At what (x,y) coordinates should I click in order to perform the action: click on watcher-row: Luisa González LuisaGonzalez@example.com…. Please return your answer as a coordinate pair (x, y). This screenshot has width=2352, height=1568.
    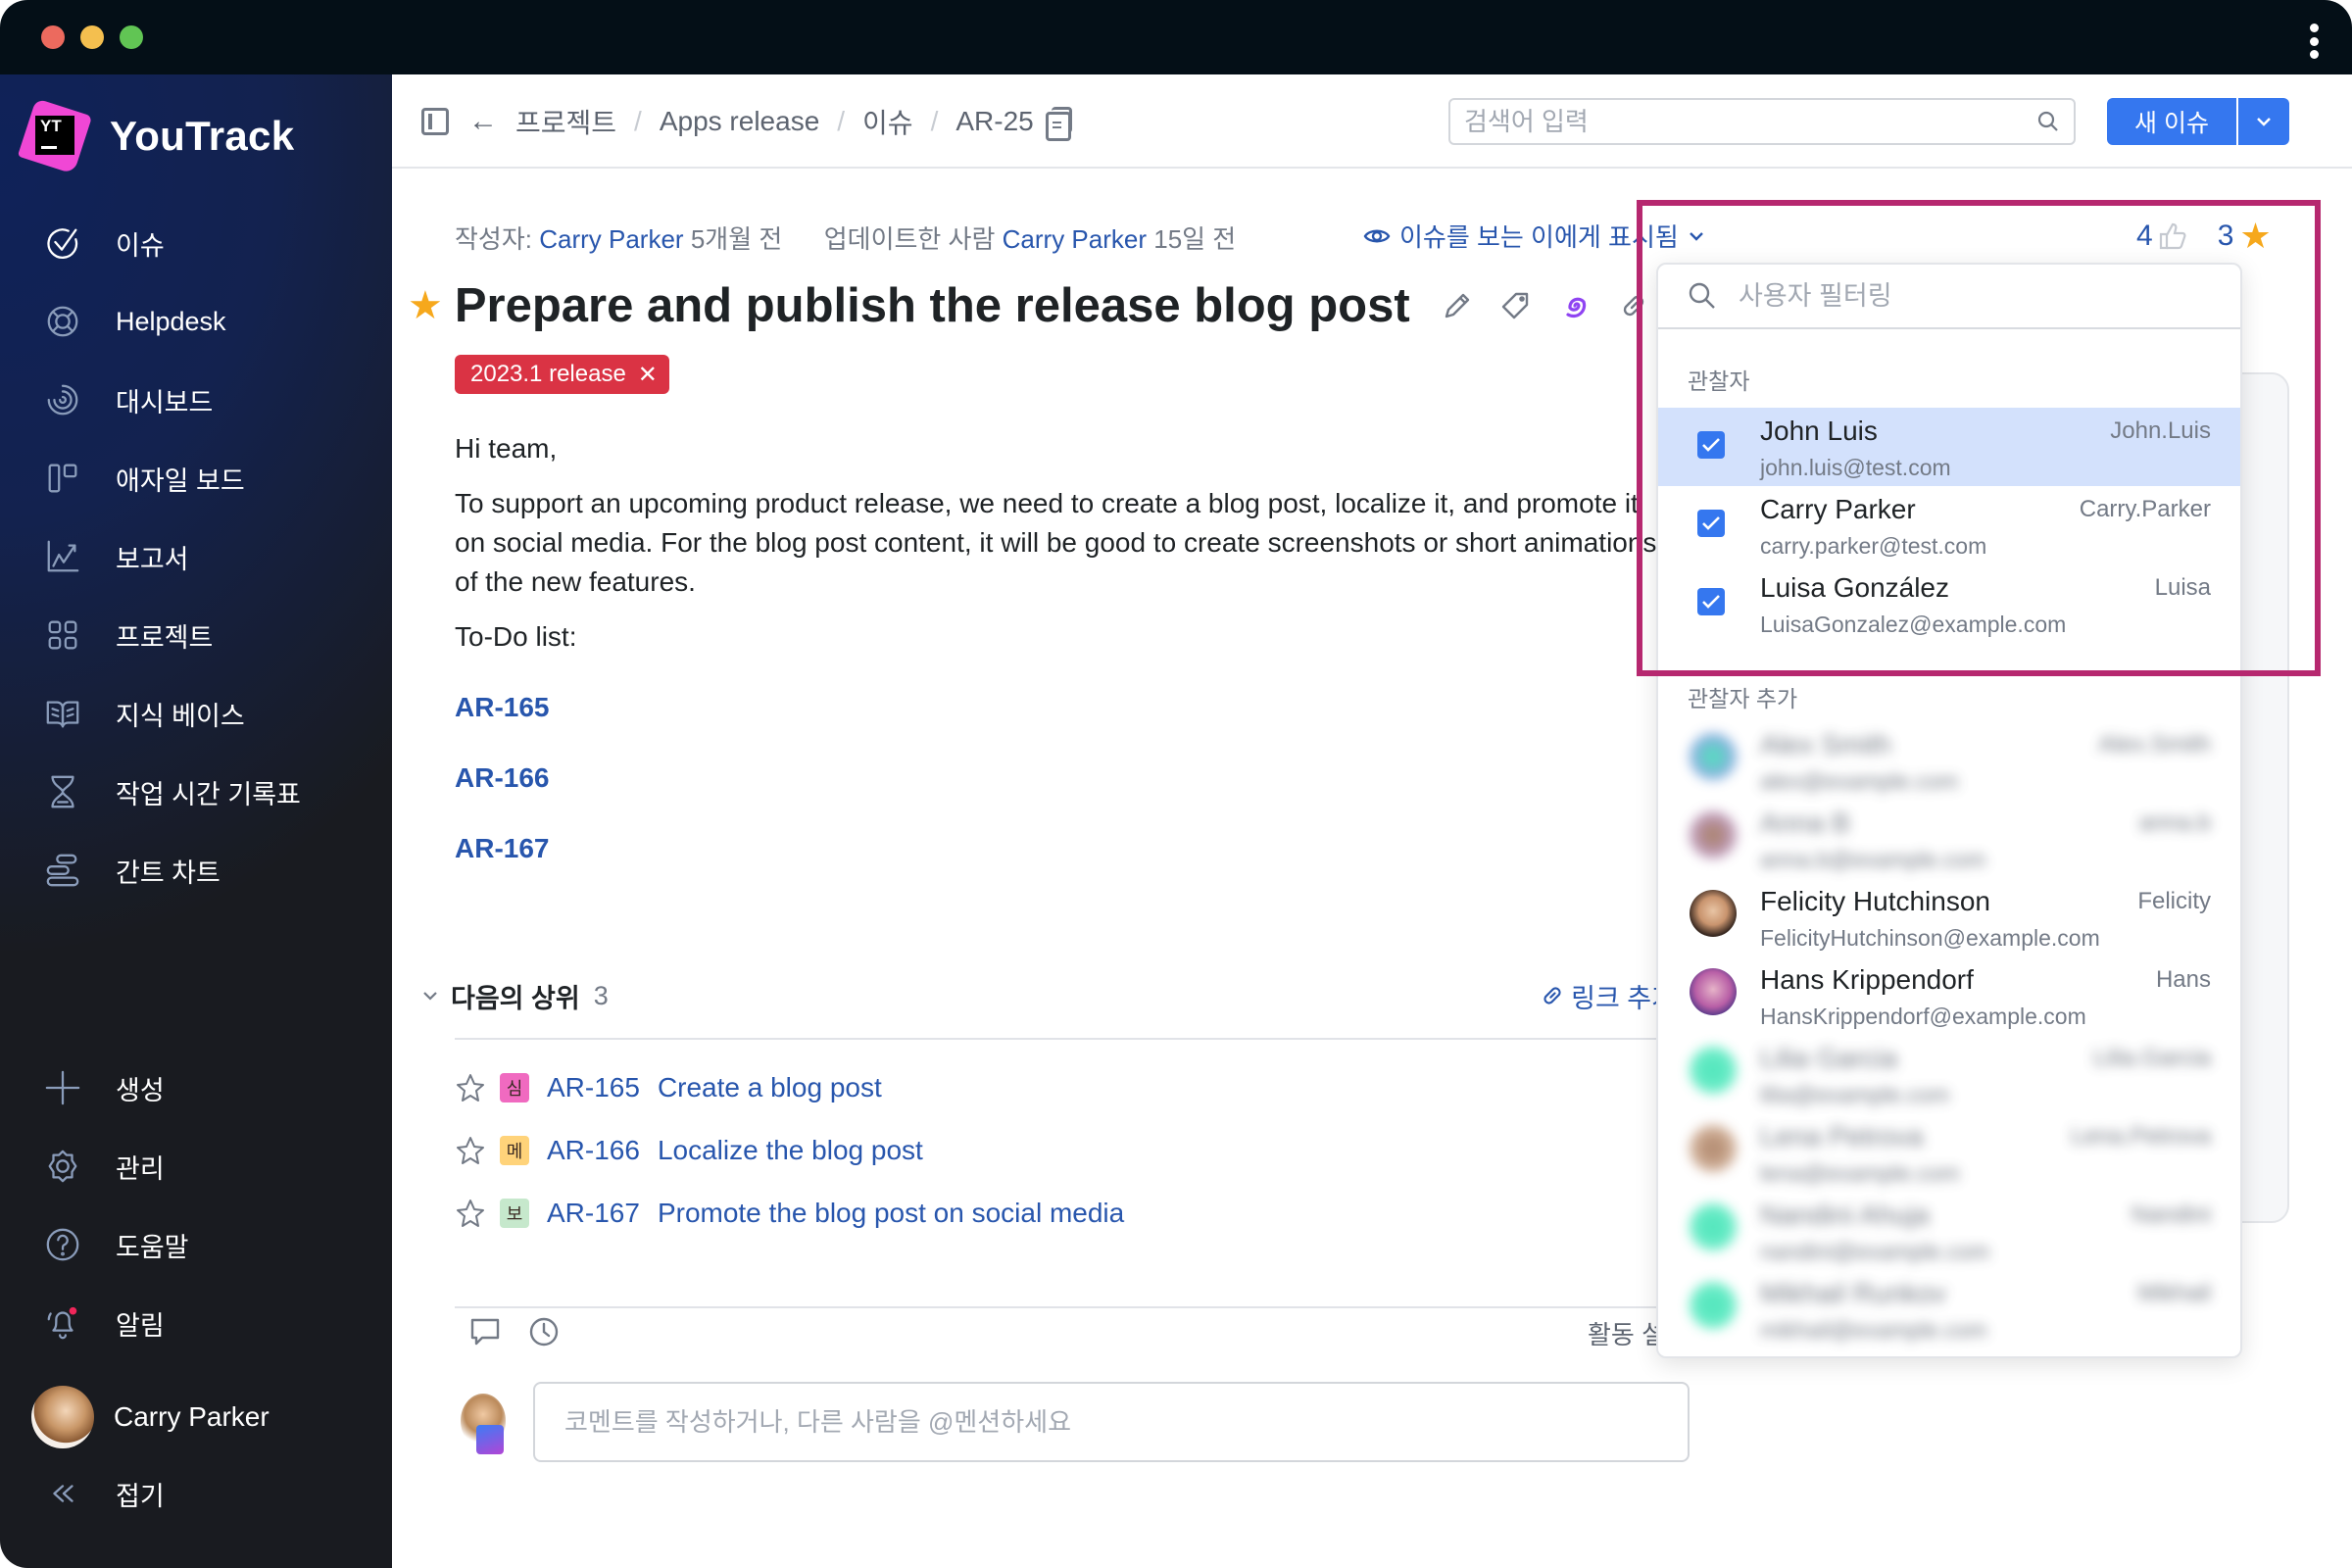
    Looking at the image, I should click on (1949, 603).